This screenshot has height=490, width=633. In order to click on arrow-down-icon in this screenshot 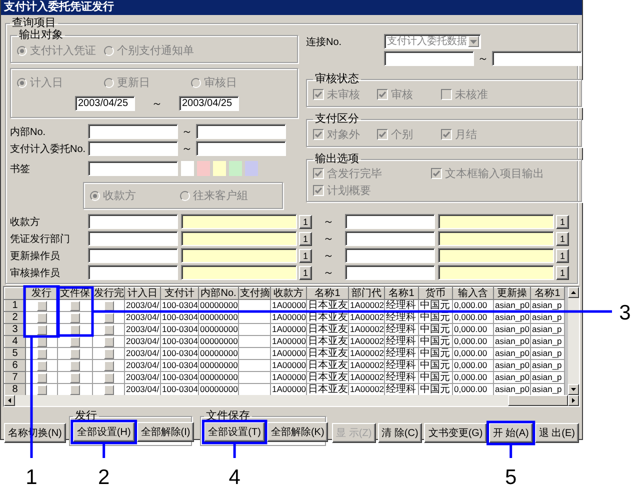, I will do `click(573, 389)`.